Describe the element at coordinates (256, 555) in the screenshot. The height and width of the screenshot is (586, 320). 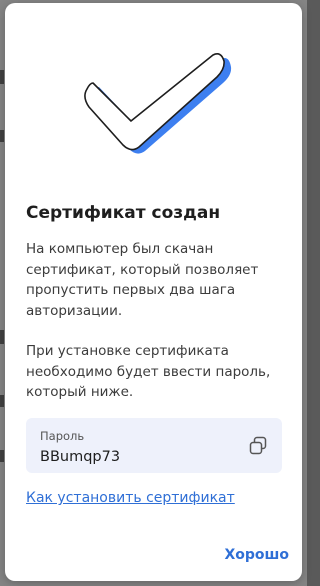
I see `ok-button: Хорошо` at that location.